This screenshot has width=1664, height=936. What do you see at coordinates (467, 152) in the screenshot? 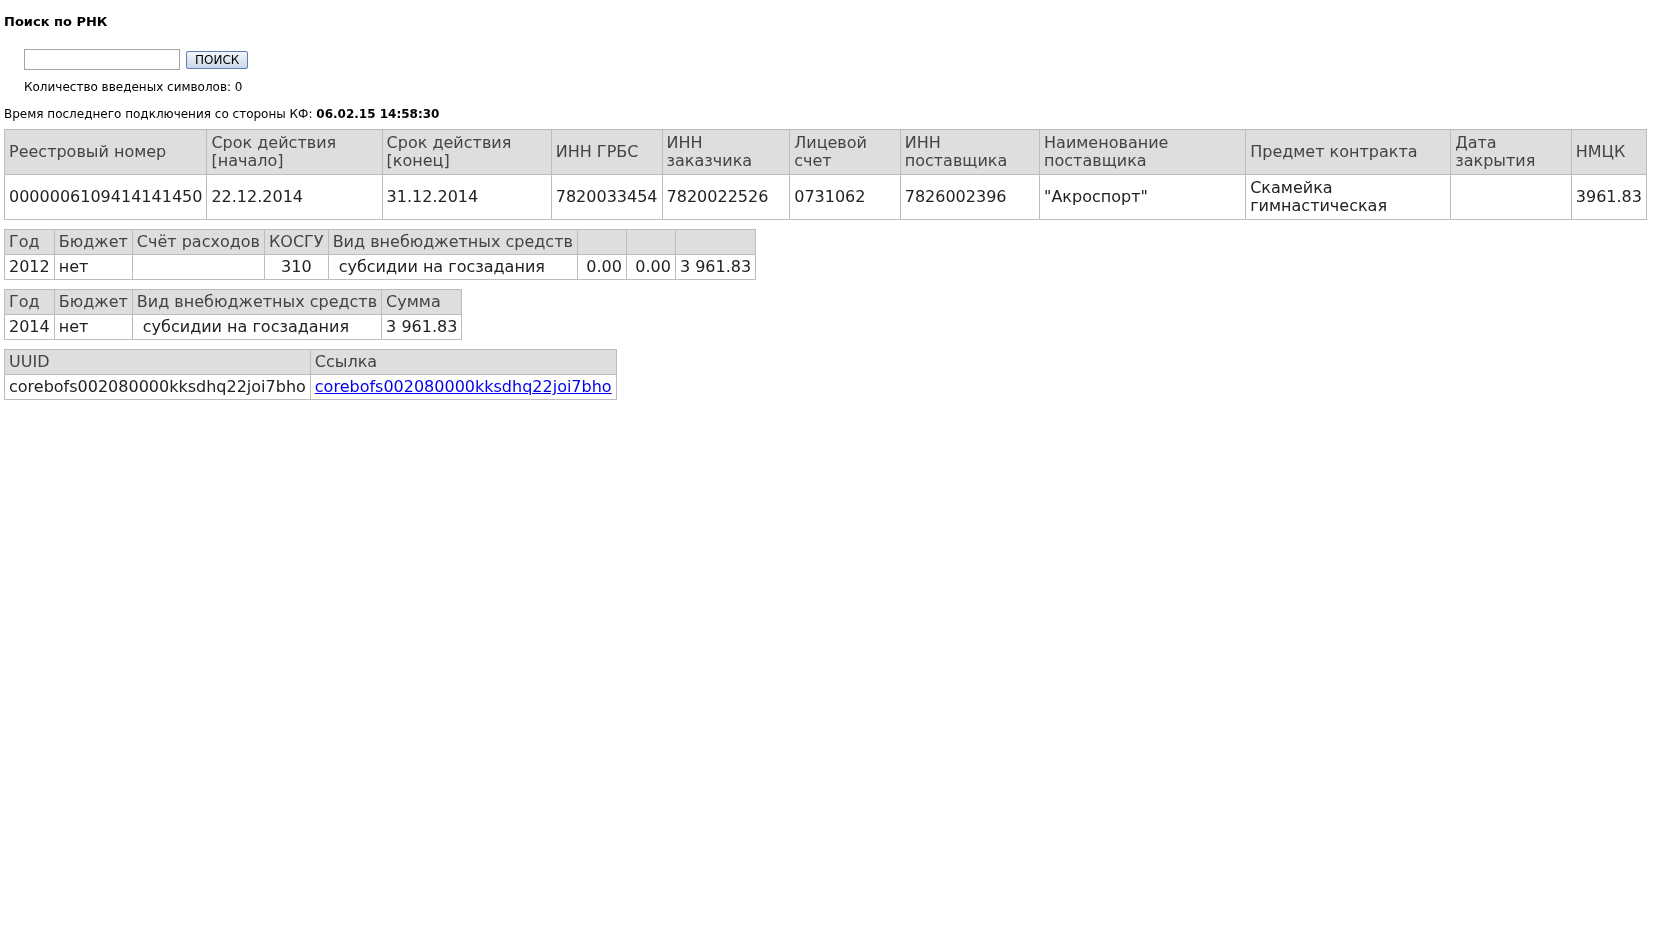
I see `column-header: Срок действия [конец]` at bounding box center [467, 152].